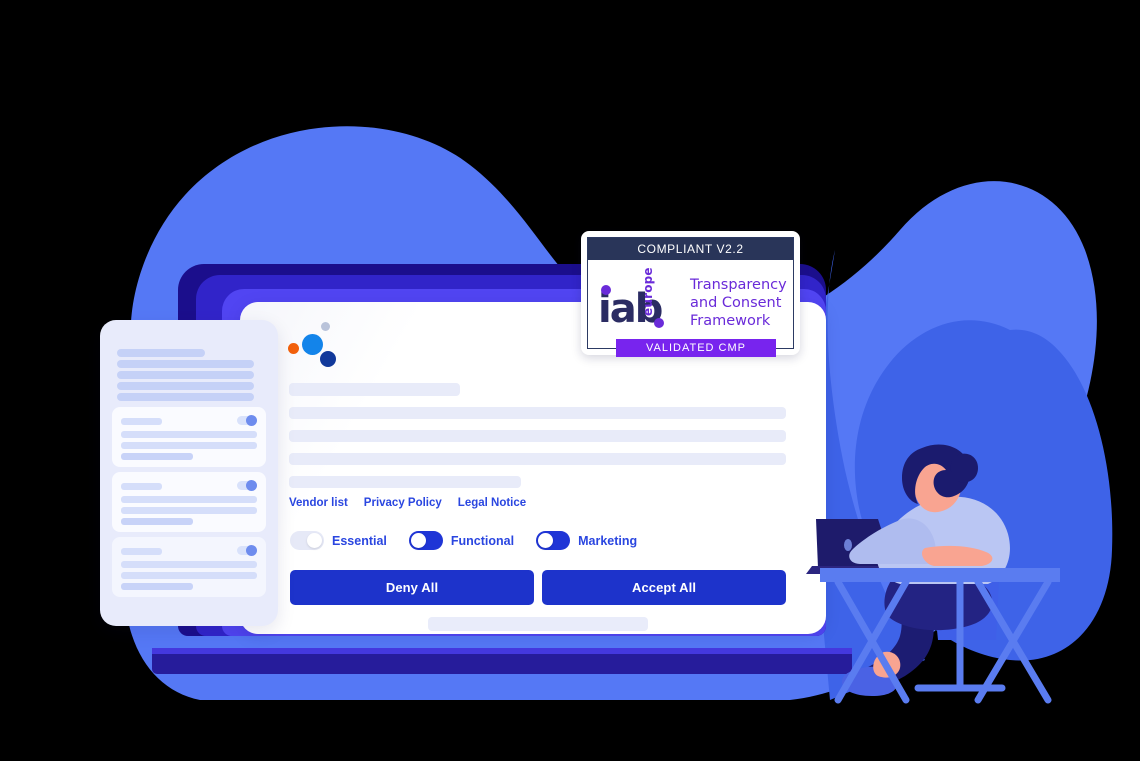 Image resolution: width=1140 pixels, height=761 pixels. I want to click on person-at-desk-illustration, so click(933, 574).